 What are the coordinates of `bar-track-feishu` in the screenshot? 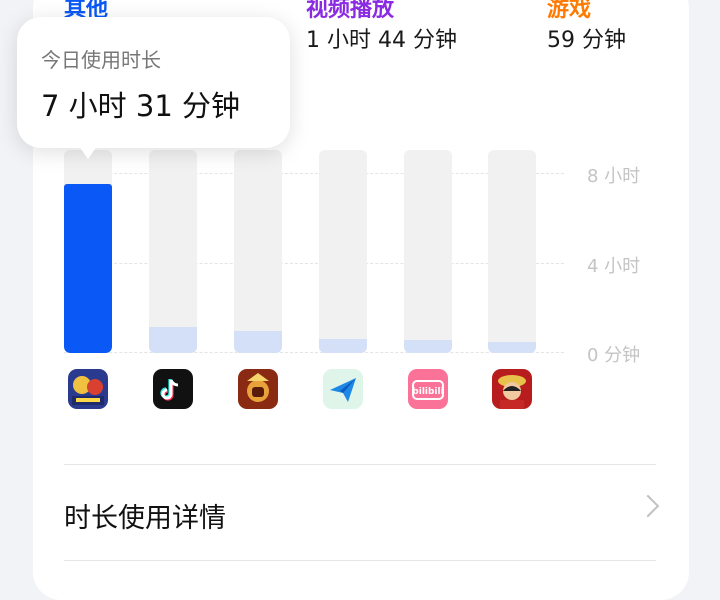 It's located at (343, 251).